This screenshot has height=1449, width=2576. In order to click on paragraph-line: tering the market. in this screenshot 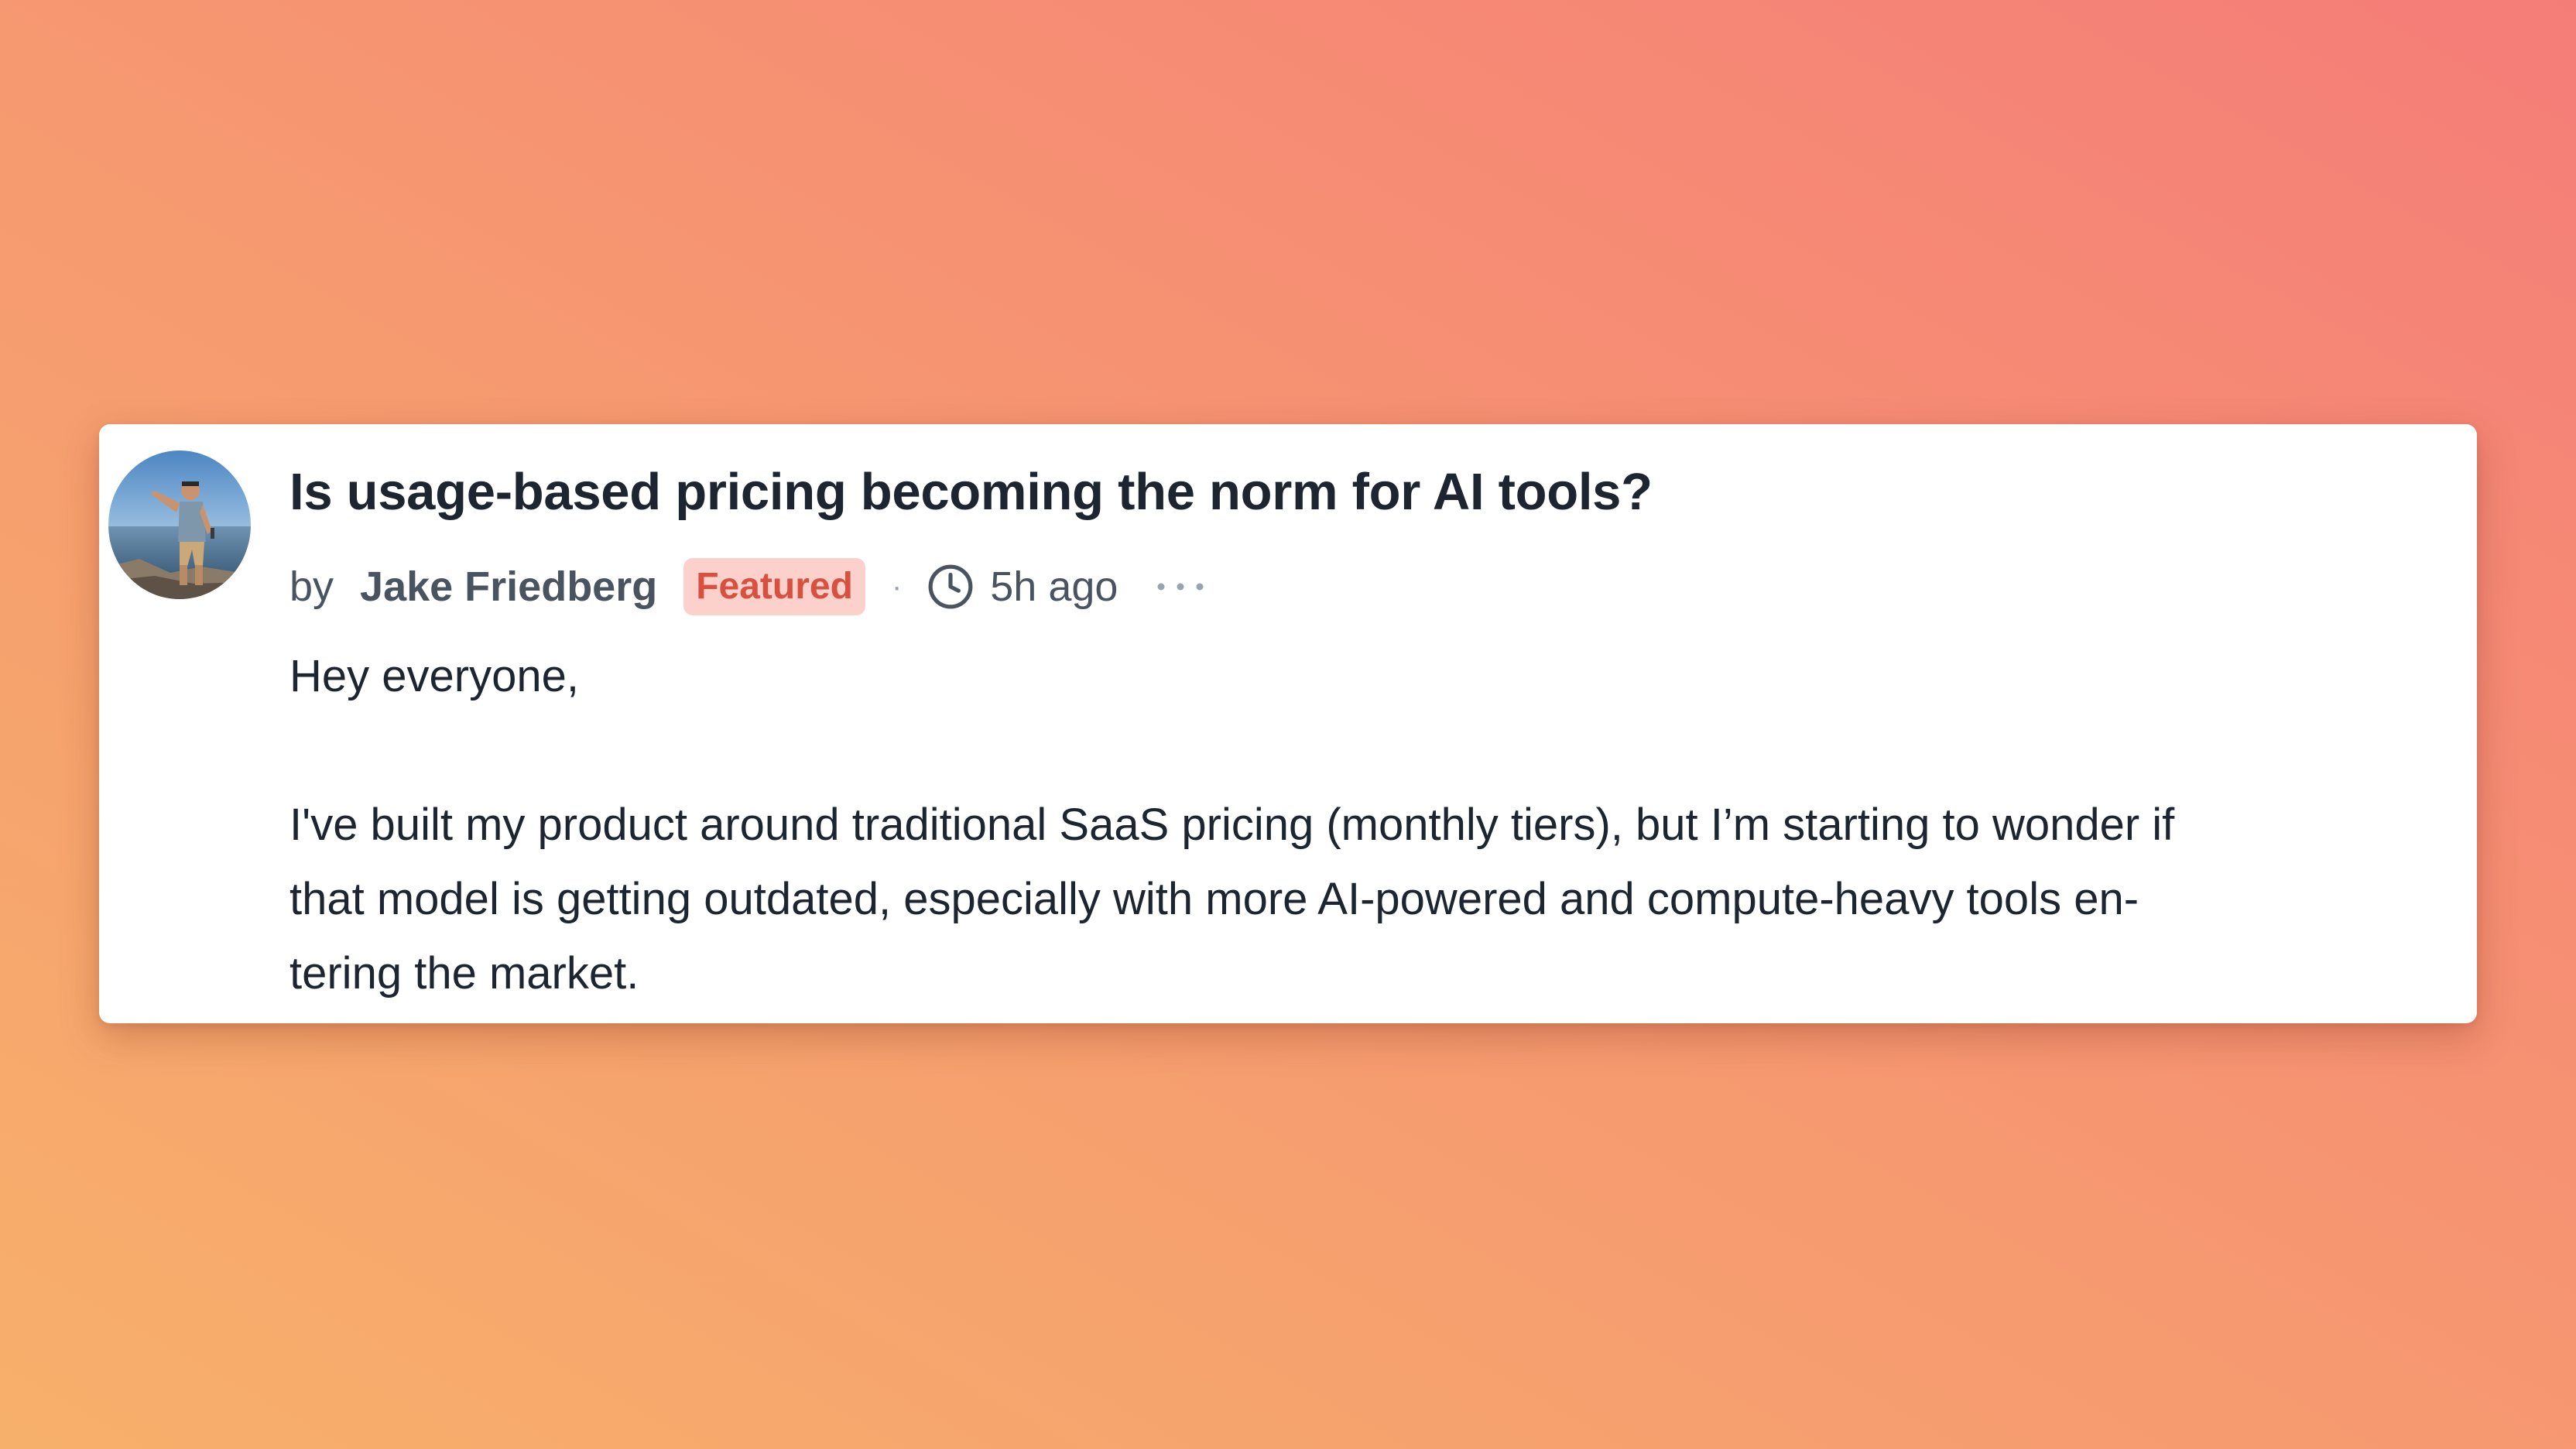, I will do `click(464, 973)`.